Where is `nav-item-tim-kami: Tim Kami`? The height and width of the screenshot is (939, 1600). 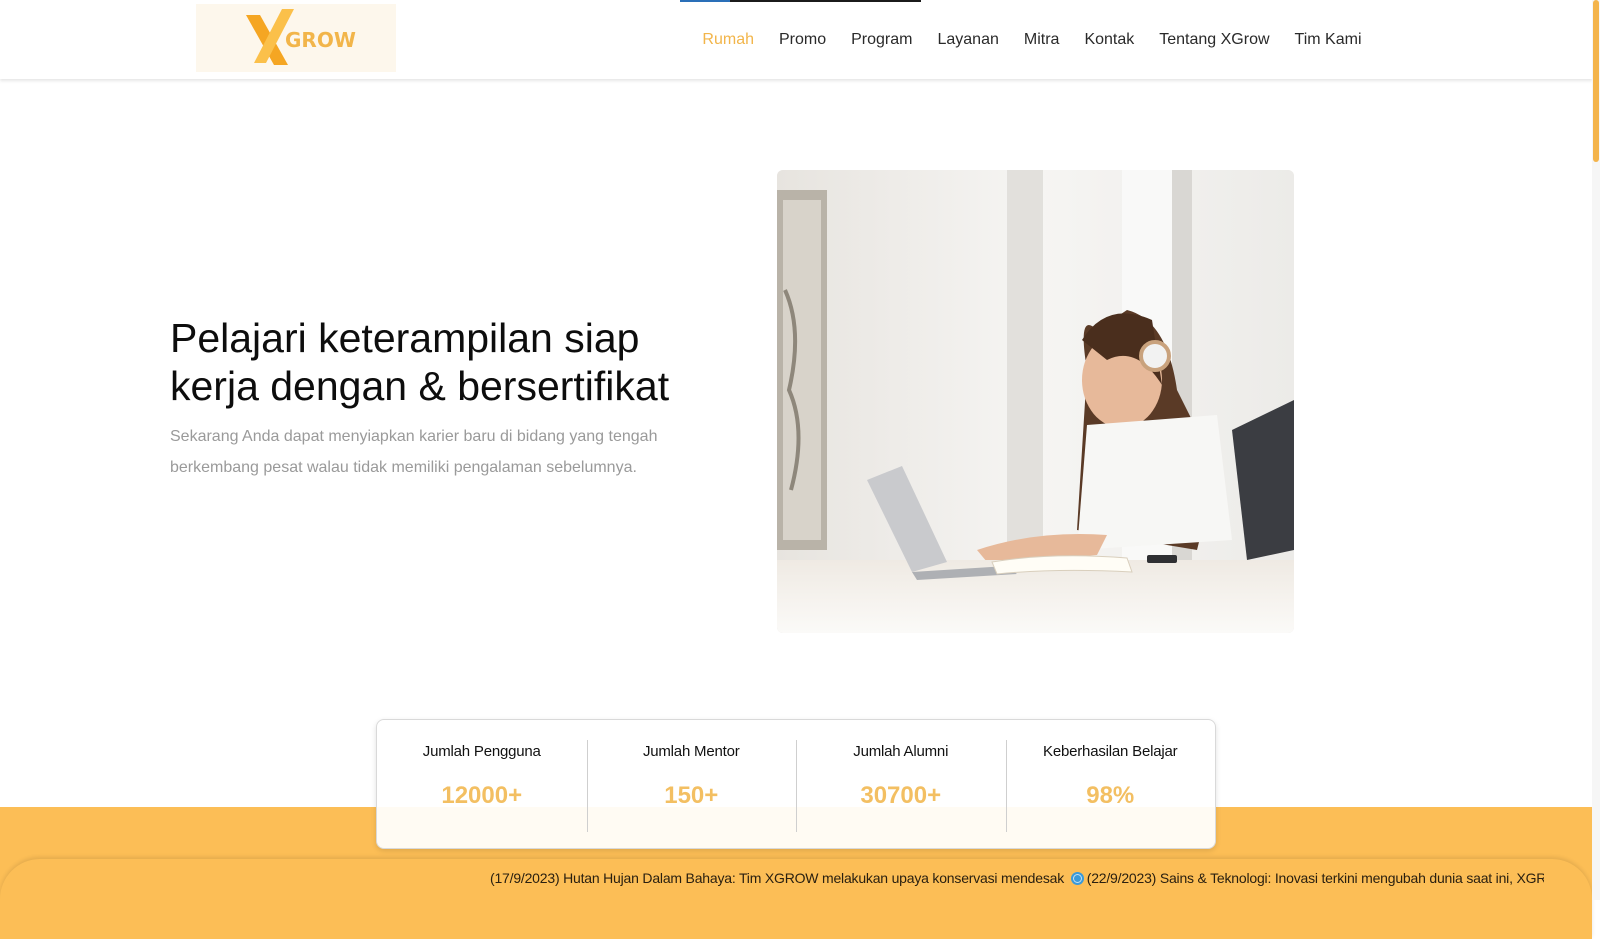
nav-item-tim-kami: Tim Kami is located at coordinates (1328, 40).